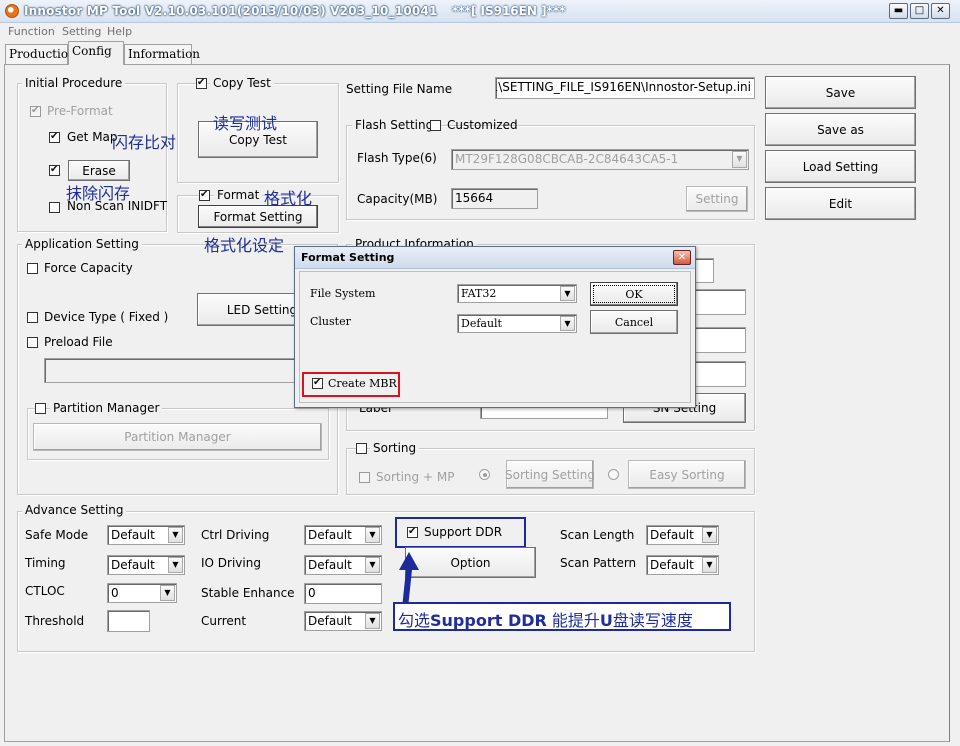 This screenshot has width=960, height=746. What do you see at coordinates (106, 408) in the screenshot?
I see `partition-manager-label: Partition Manager` at bounding box center [106, 408].